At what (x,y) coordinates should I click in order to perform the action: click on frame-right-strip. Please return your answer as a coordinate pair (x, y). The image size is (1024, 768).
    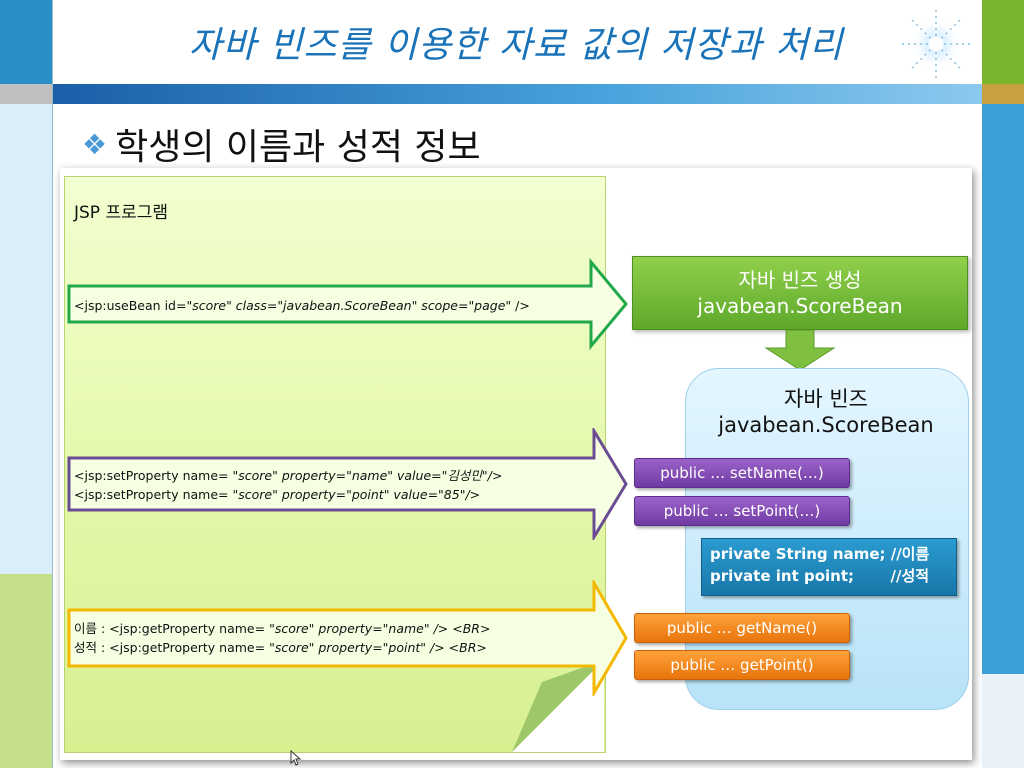
    Looking at the image, I should click on (1003, 94).